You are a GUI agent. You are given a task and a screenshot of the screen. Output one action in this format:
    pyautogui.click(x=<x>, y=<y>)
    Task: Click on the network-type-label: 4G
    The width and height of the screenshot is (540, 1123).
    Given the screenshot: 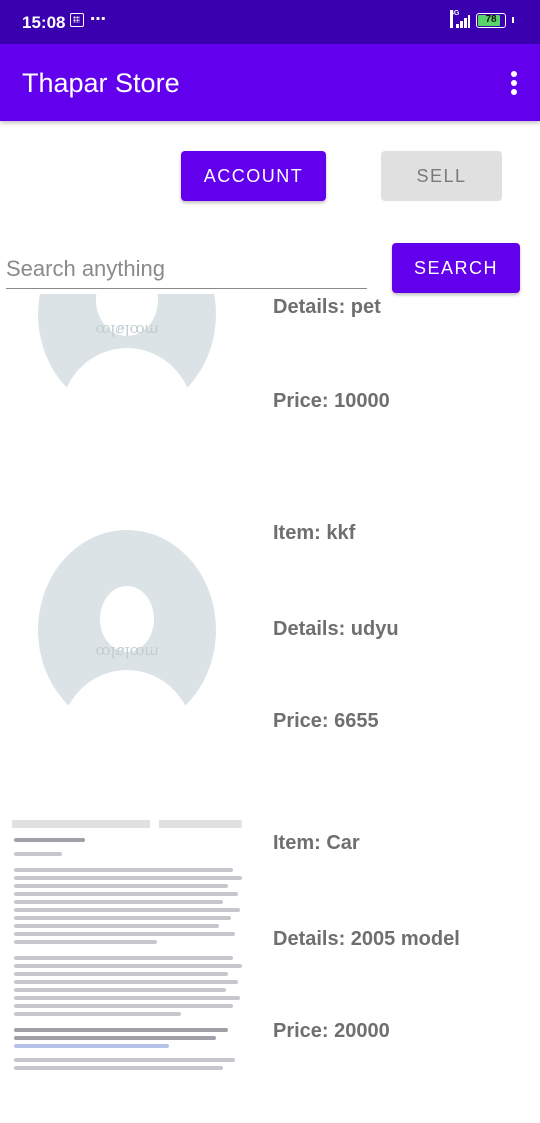 What is the action you would take?
    pyautogui.click(x=454, y=19)
    